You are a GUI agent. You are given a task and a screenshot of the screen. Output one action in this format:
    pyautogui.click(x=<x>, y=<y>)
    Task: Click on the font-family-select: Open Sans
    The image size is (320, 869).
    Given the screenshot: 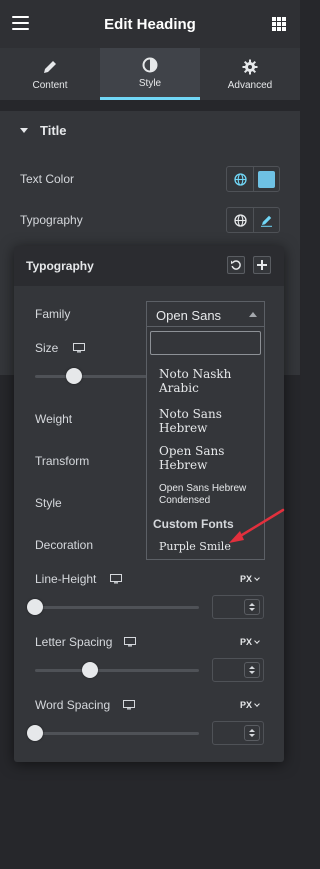 What is the action you would take?
    pyautogui.click(x=205, y=314)
    